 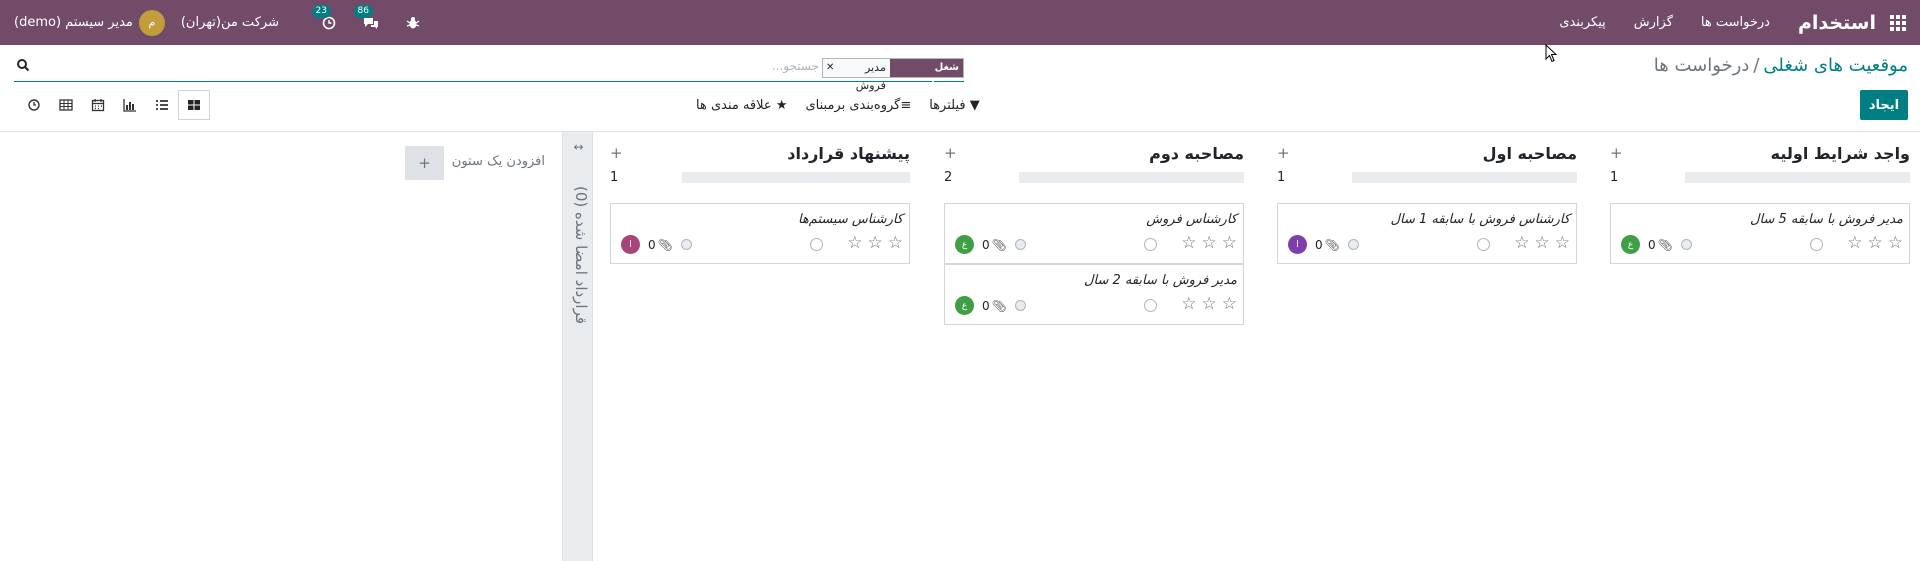 What do you see at coordinates (1582, 22) in the screenshot?
I see `menu-configuration: پیکربندی` at bounding box center [1582, 22].